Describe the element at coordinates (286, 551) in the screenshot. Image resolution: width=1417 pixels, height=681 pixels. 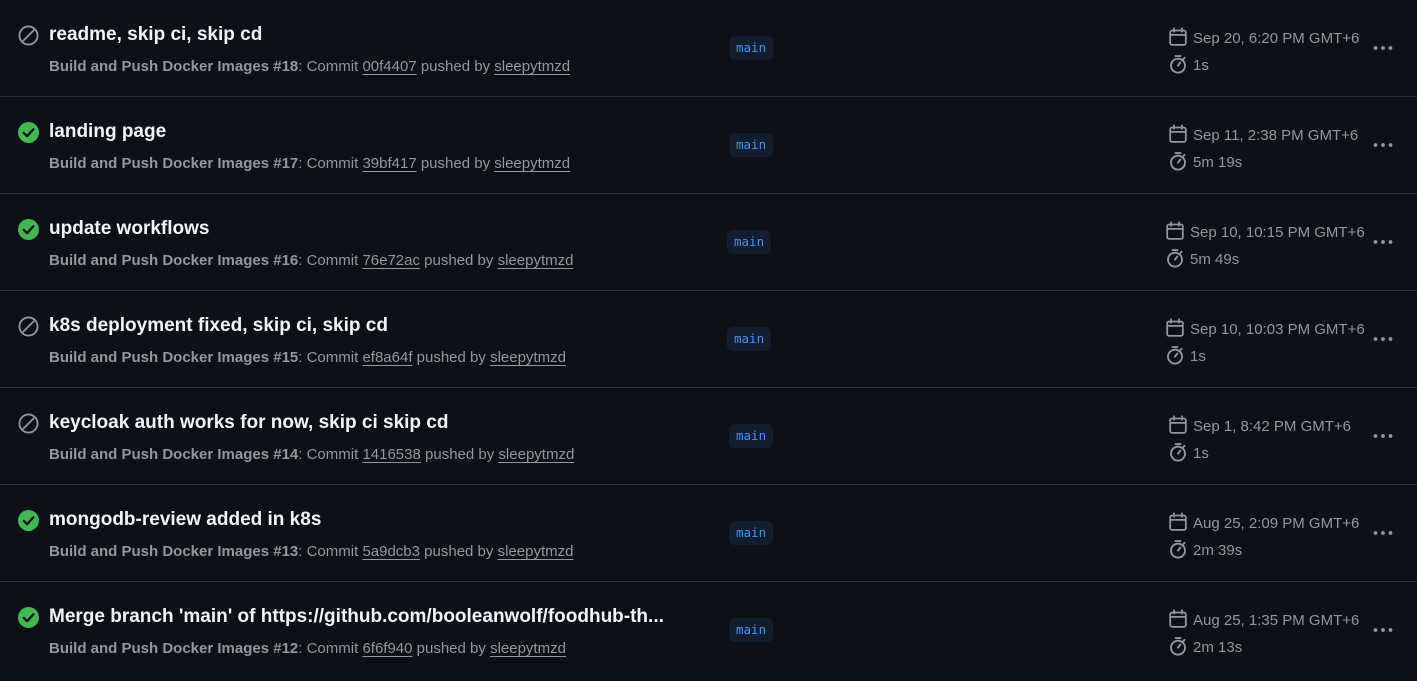
I see `run-number: #13` at that location.